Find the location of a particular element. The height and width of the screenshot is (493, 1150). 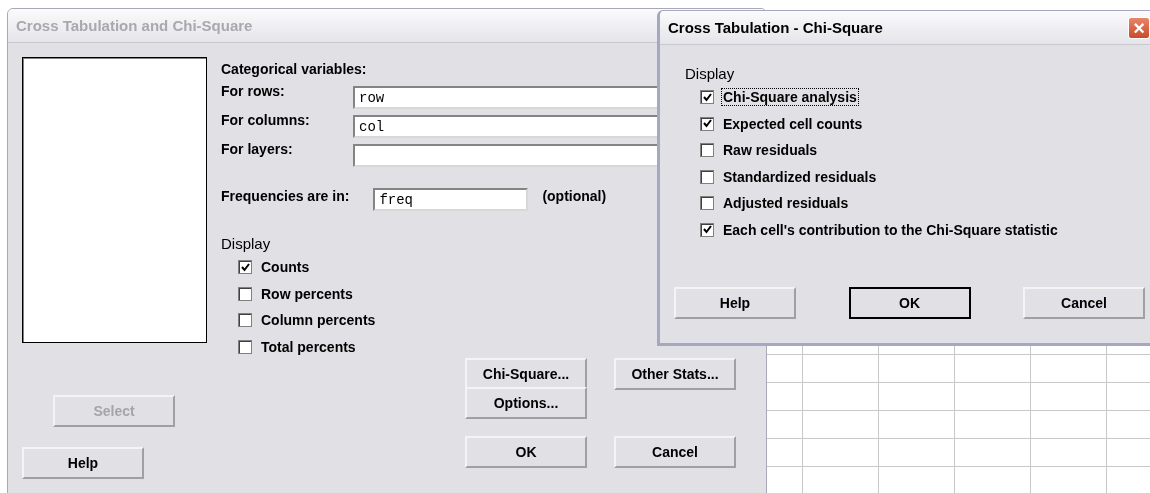

dialog-button: OK is located at coordinates (909, 303).